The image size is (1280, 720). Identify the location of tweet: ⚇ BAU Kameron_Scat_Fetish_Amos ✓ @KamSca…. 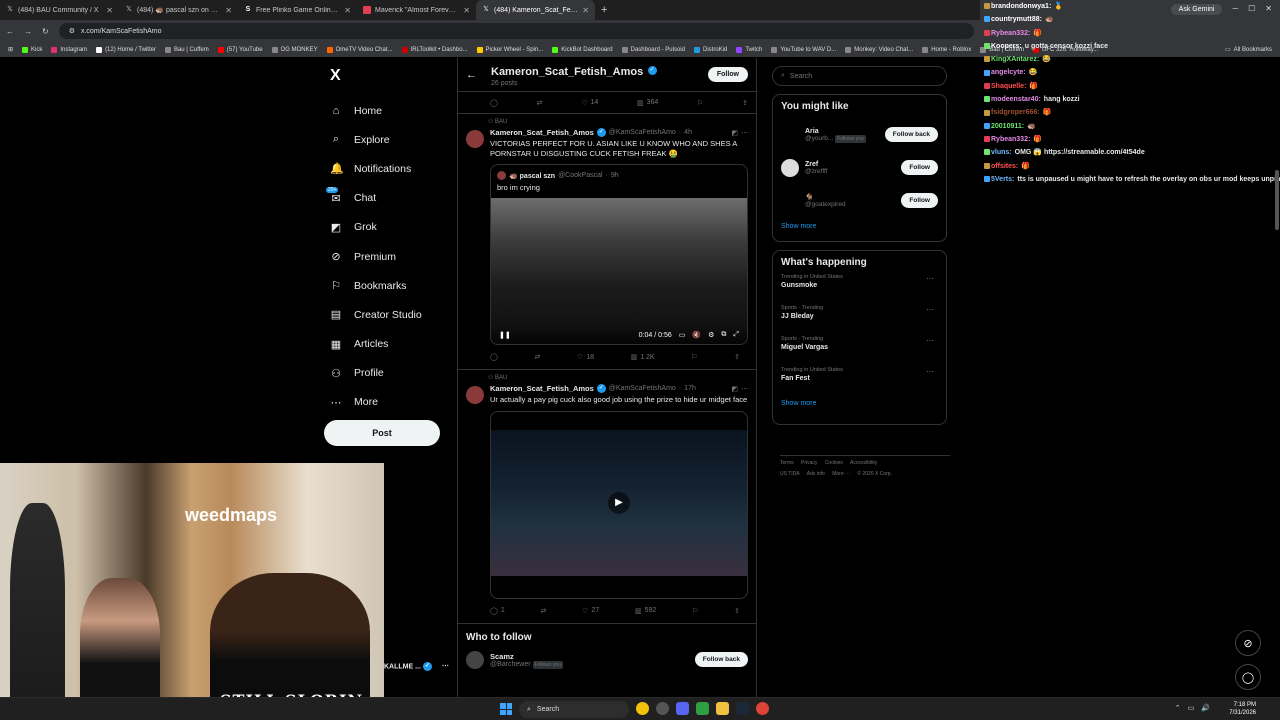
(607, 497).